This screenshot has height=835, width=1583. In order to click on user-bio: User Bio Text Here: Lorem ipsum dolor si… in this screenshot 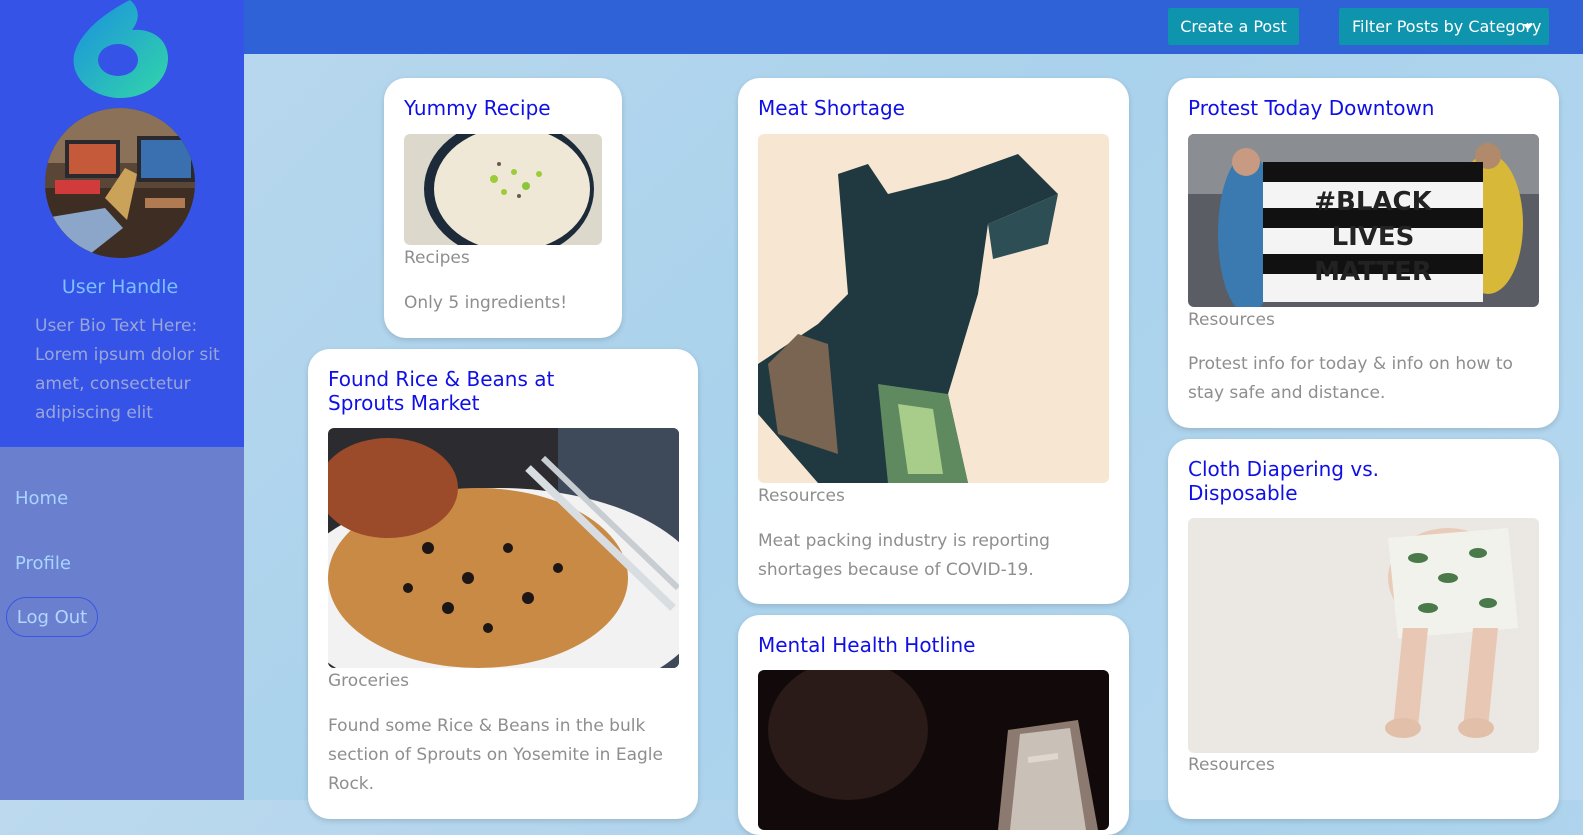, I will do `click(127, 369)`.